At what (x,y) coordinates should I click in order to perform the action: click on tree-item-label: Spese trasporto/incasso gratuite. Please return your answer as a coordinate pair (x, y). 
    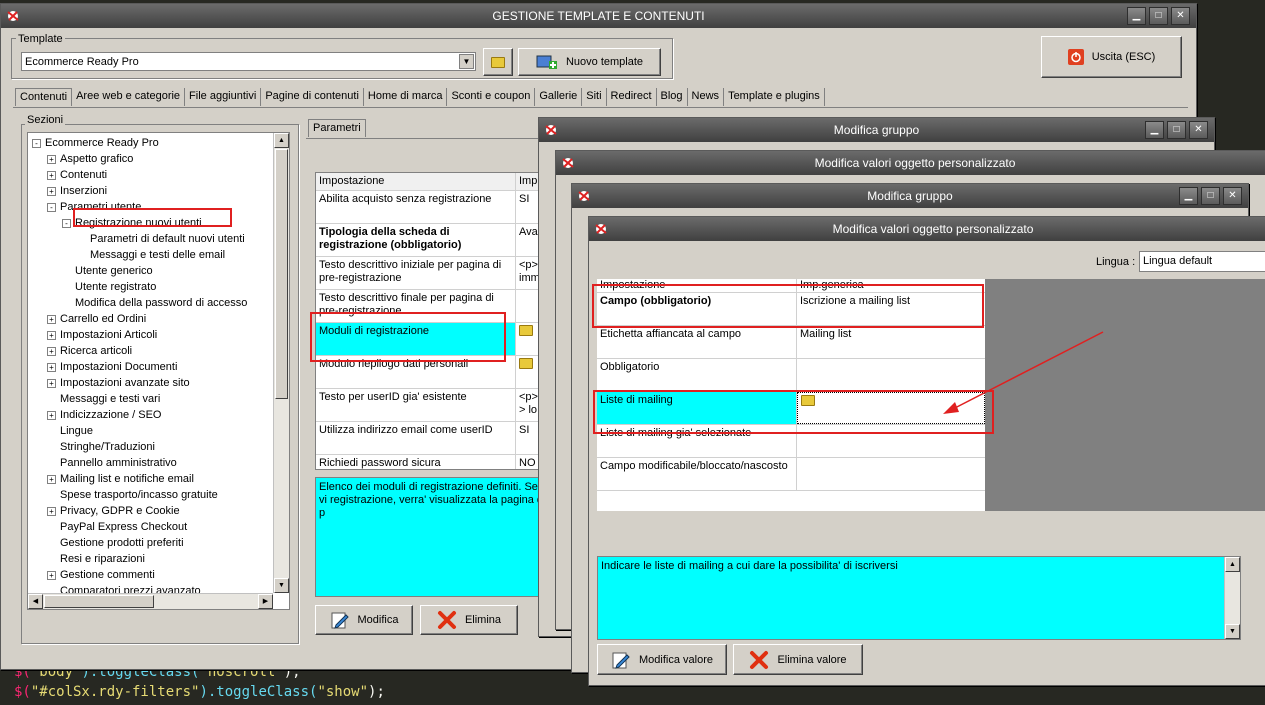
    Looking at the image, I should click on (139, 495).